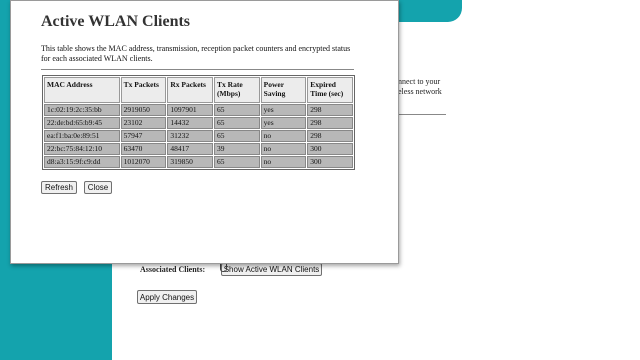 This screenshot has height=360, width=640. Describe the element at coordinates (430, 11) in the screenshot. I see `teal-header-band` at that location.